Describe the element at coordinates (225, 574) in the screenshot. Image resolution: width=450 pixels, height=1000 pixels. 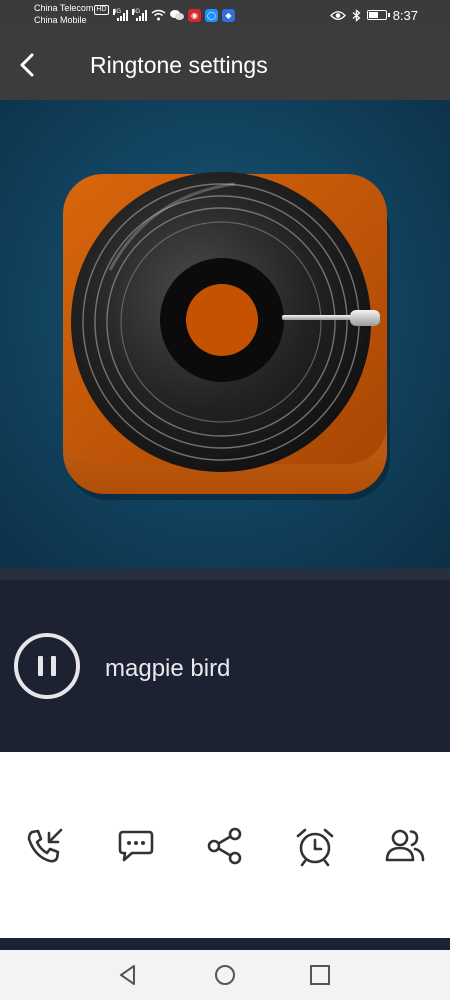
I see `artwork-bottom-strip` at that location.